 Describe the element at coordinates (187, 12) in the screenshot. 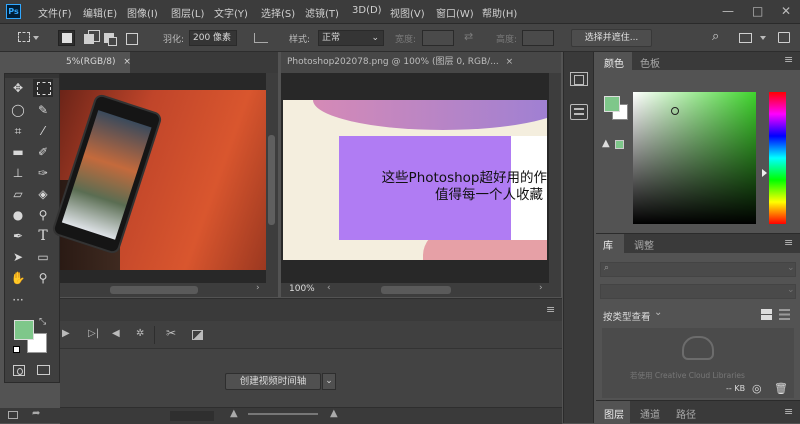

I see `menu-layer: 图层(L)` at that location.